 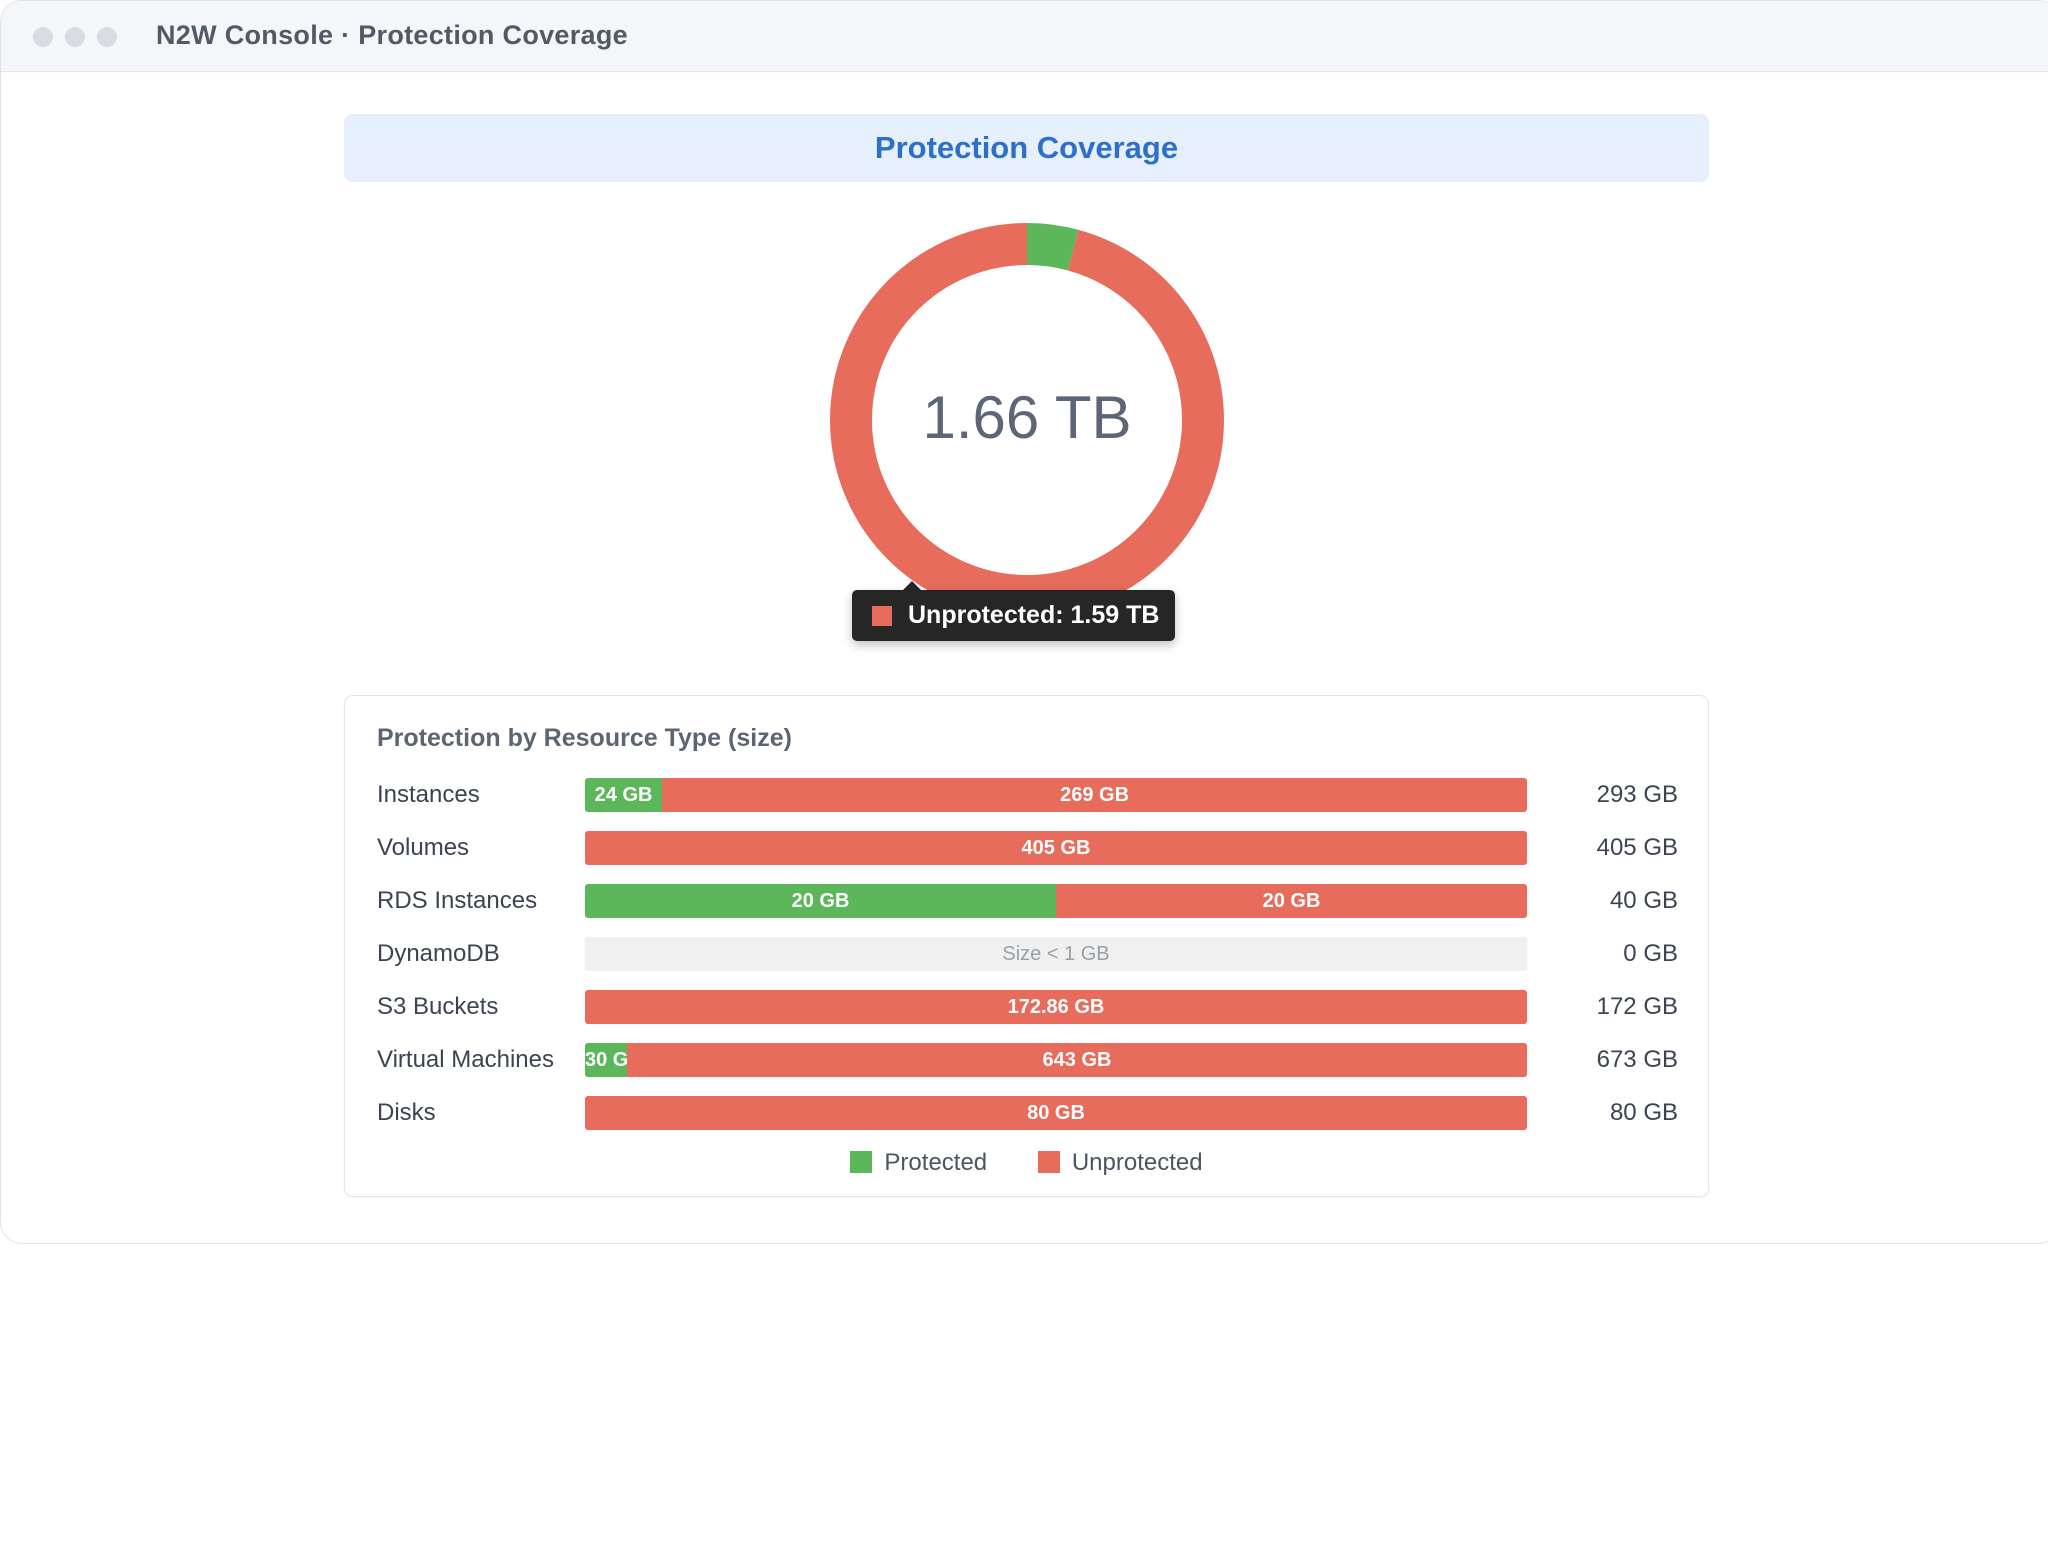 I want to click on window-close-dot, so click(x=43, y=37).